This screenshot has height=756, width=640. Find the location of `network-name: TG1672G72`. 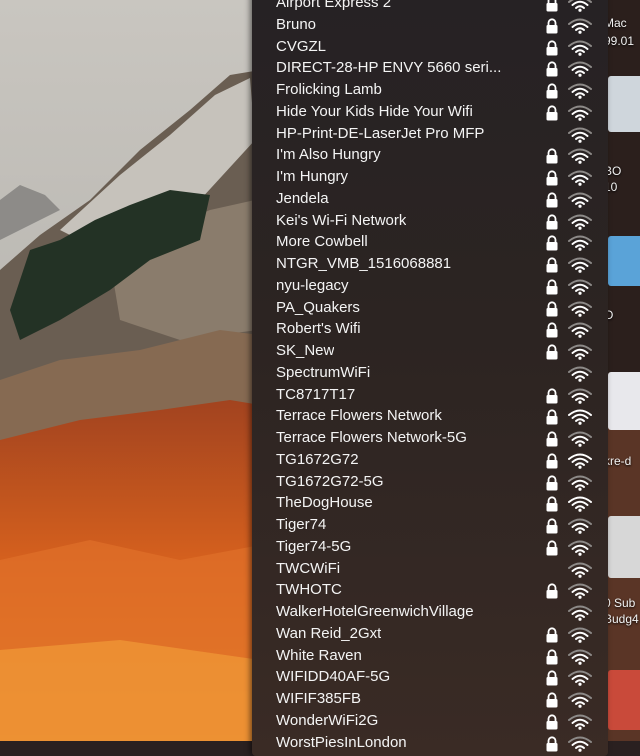

network-name: TG1672G72 is located at coordinates (317, 459).